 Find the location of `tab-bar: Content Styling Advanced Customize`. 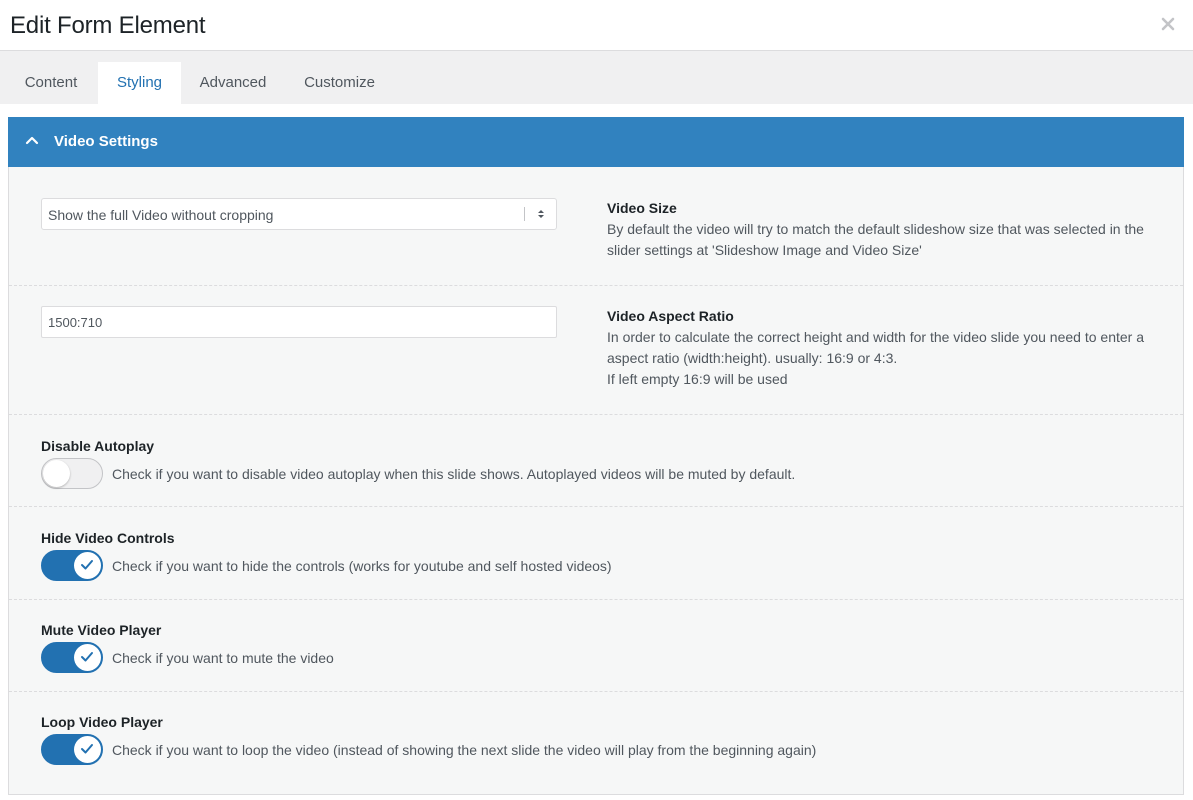

tab-bar: Content Styling Advanced Customize is located at coordinates (596, 77).